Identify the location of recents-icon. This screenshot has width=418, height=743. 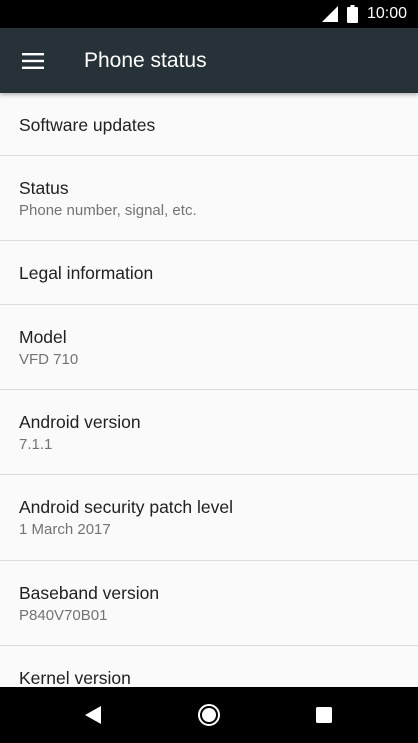
(324, 715).